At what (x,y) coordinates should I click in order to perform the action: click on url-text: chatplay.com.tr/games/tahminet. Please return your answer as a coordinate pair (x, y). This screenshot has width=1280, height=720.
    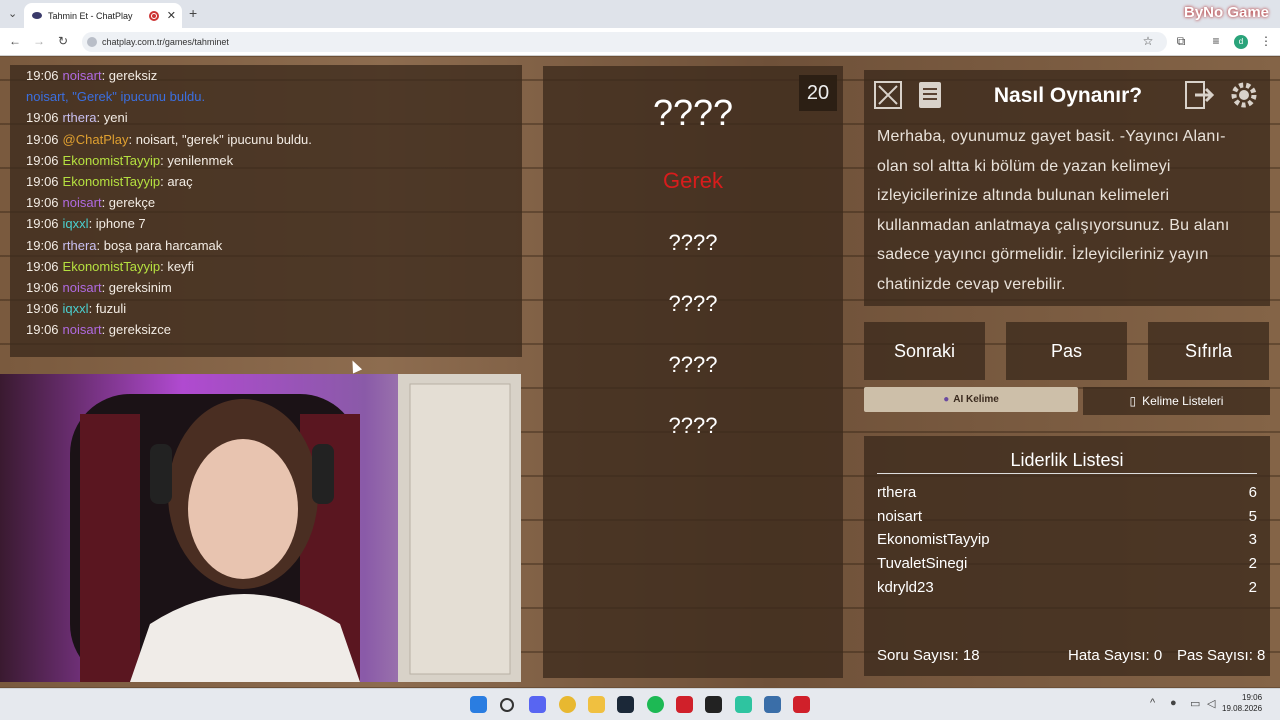
    Looking at the image, I should click on (165, 42).